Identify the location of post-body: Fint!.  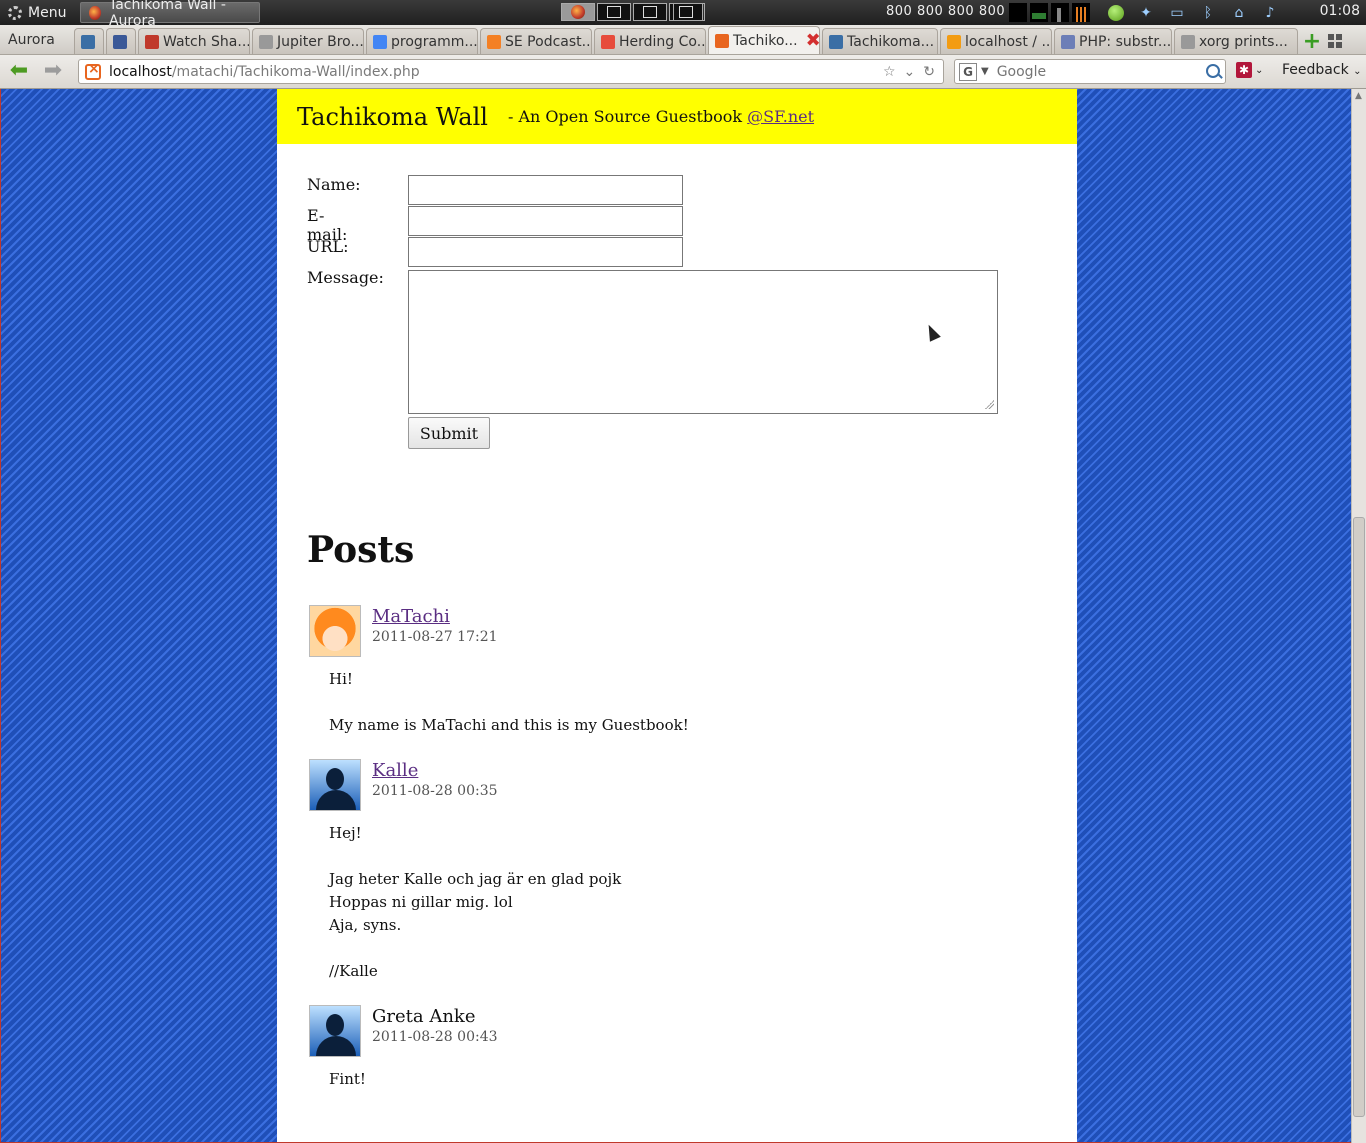
(347, 1079).